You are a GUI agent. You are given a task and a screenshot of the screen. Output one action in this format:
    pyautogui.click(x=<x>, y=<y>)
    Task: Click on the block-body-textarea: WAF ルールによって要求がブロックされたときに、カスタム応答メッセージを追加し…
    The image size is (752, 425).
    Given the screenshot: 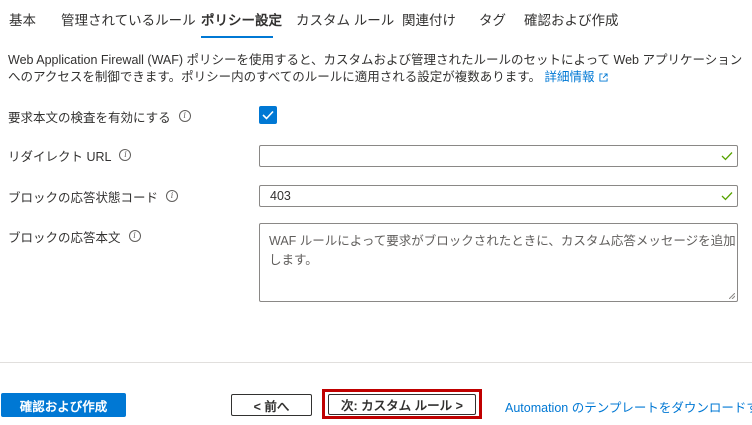 What is the action you would take?
    pyautogui.click(x=498, y=262)
    